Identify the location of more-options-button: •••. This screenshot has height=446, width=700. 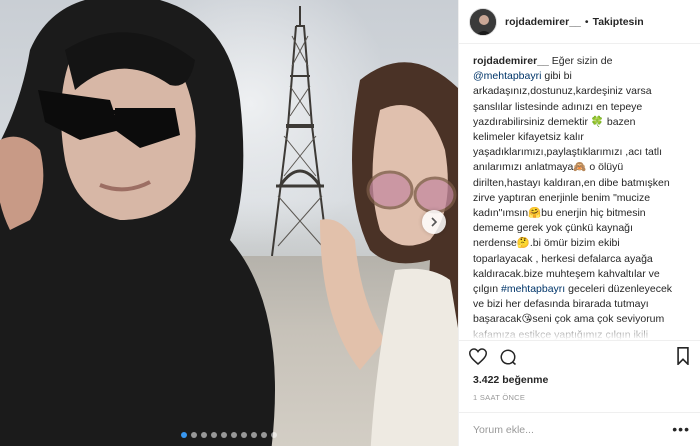
(681, 429).